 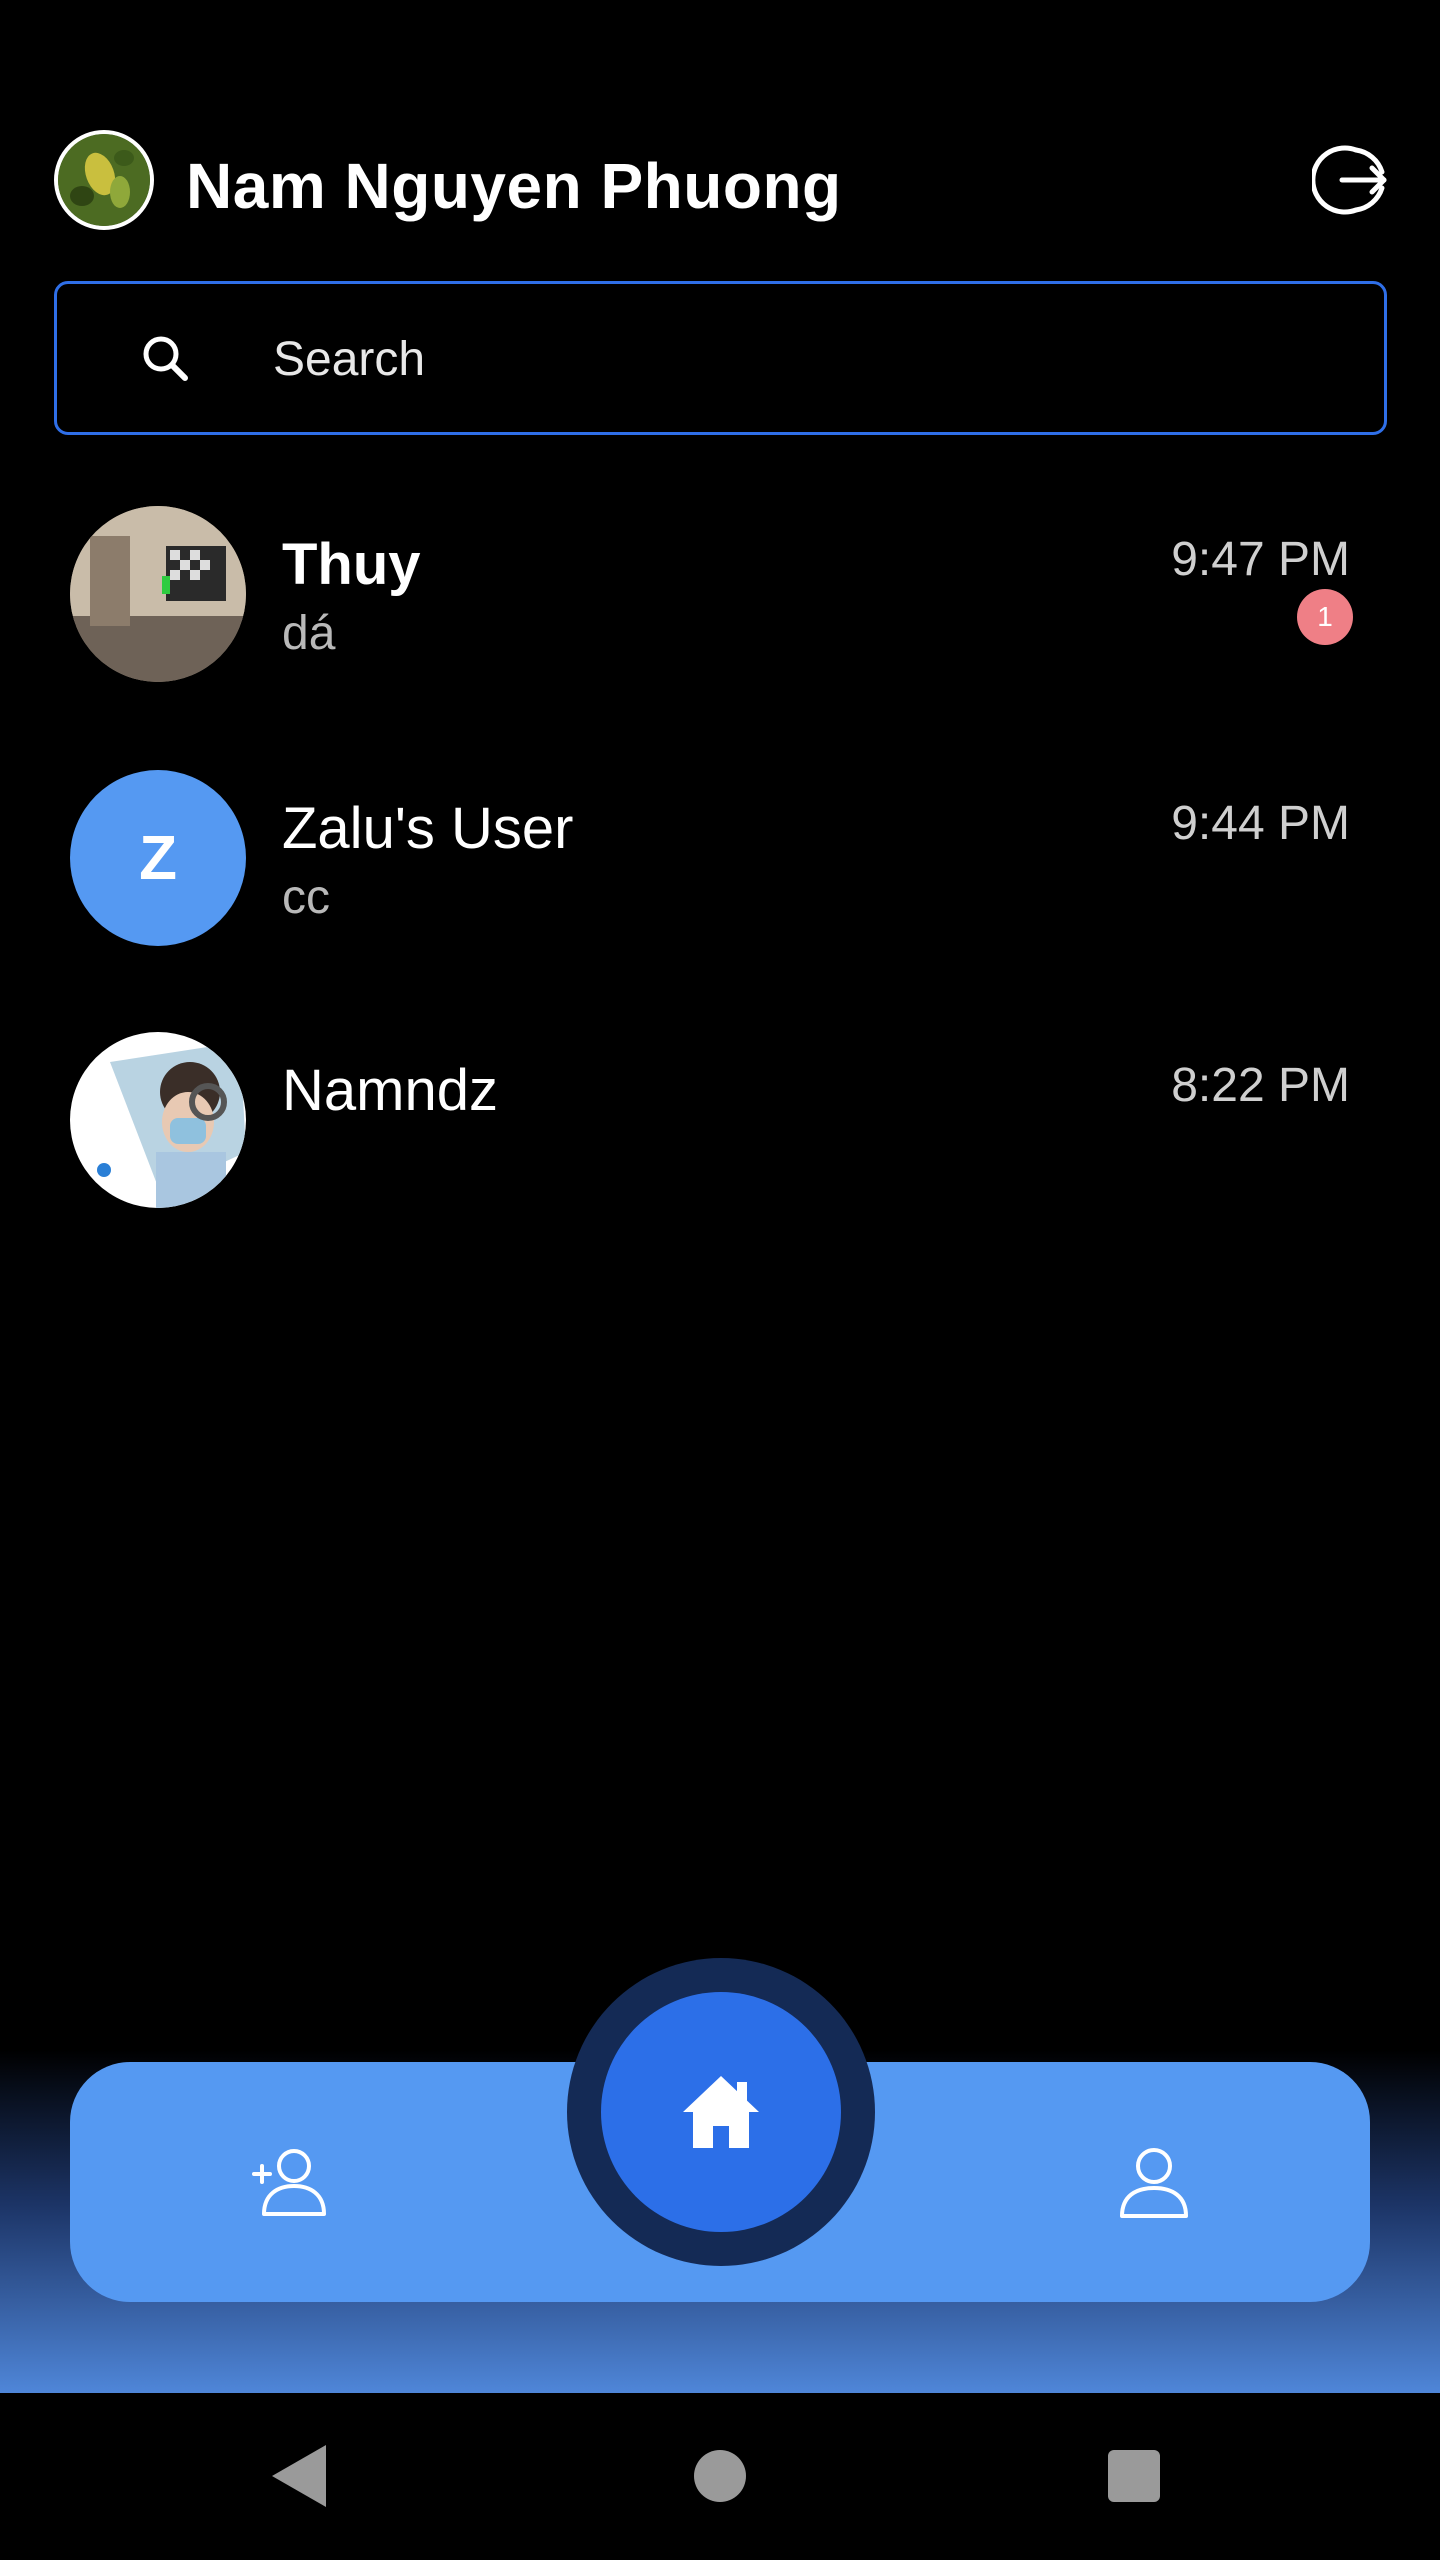 I want to click on add-friend-icon, so click(x=289, y=2182).